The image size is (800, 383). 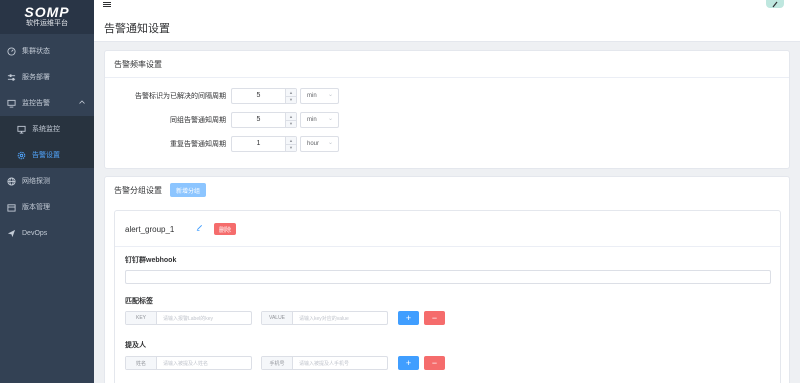 I want to click on sidebar-item-network-probe: 网络探测, so click(x=47, y=181).